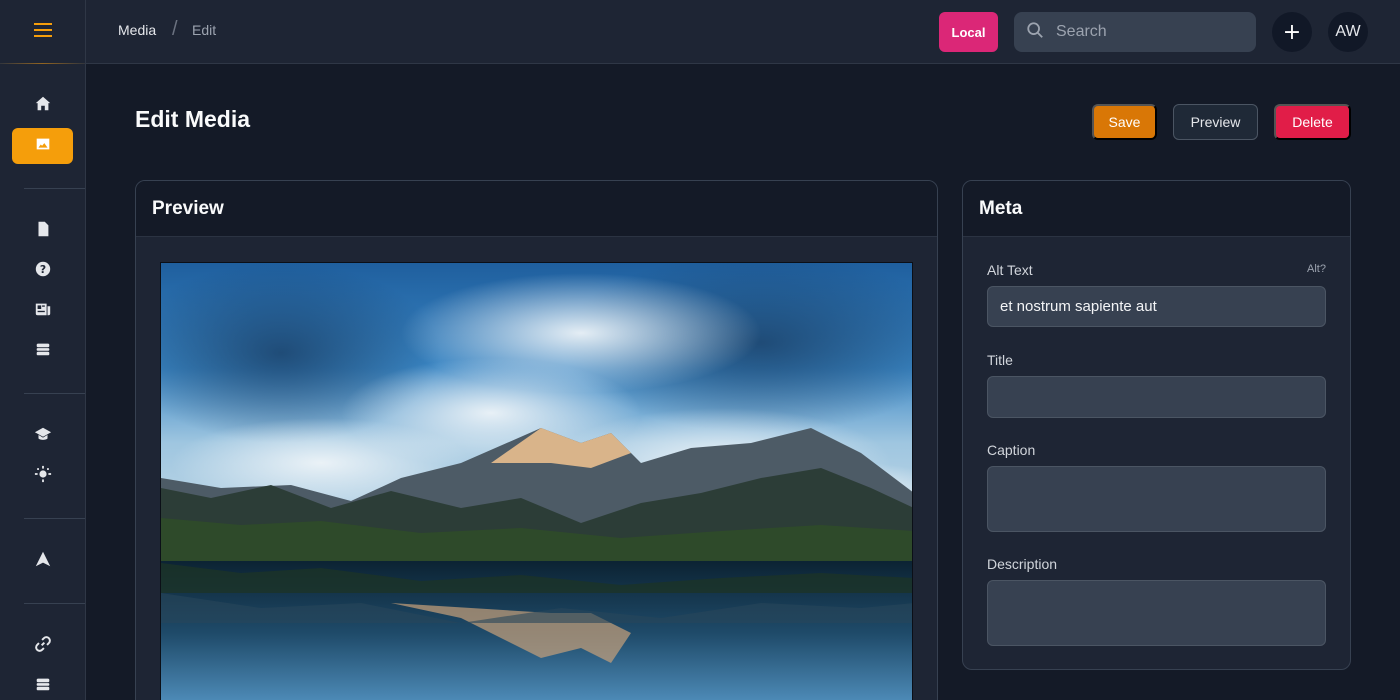 The height and width of the screenshot is (700, 1400). I want to click on sidebar-header, so click(42, 32).